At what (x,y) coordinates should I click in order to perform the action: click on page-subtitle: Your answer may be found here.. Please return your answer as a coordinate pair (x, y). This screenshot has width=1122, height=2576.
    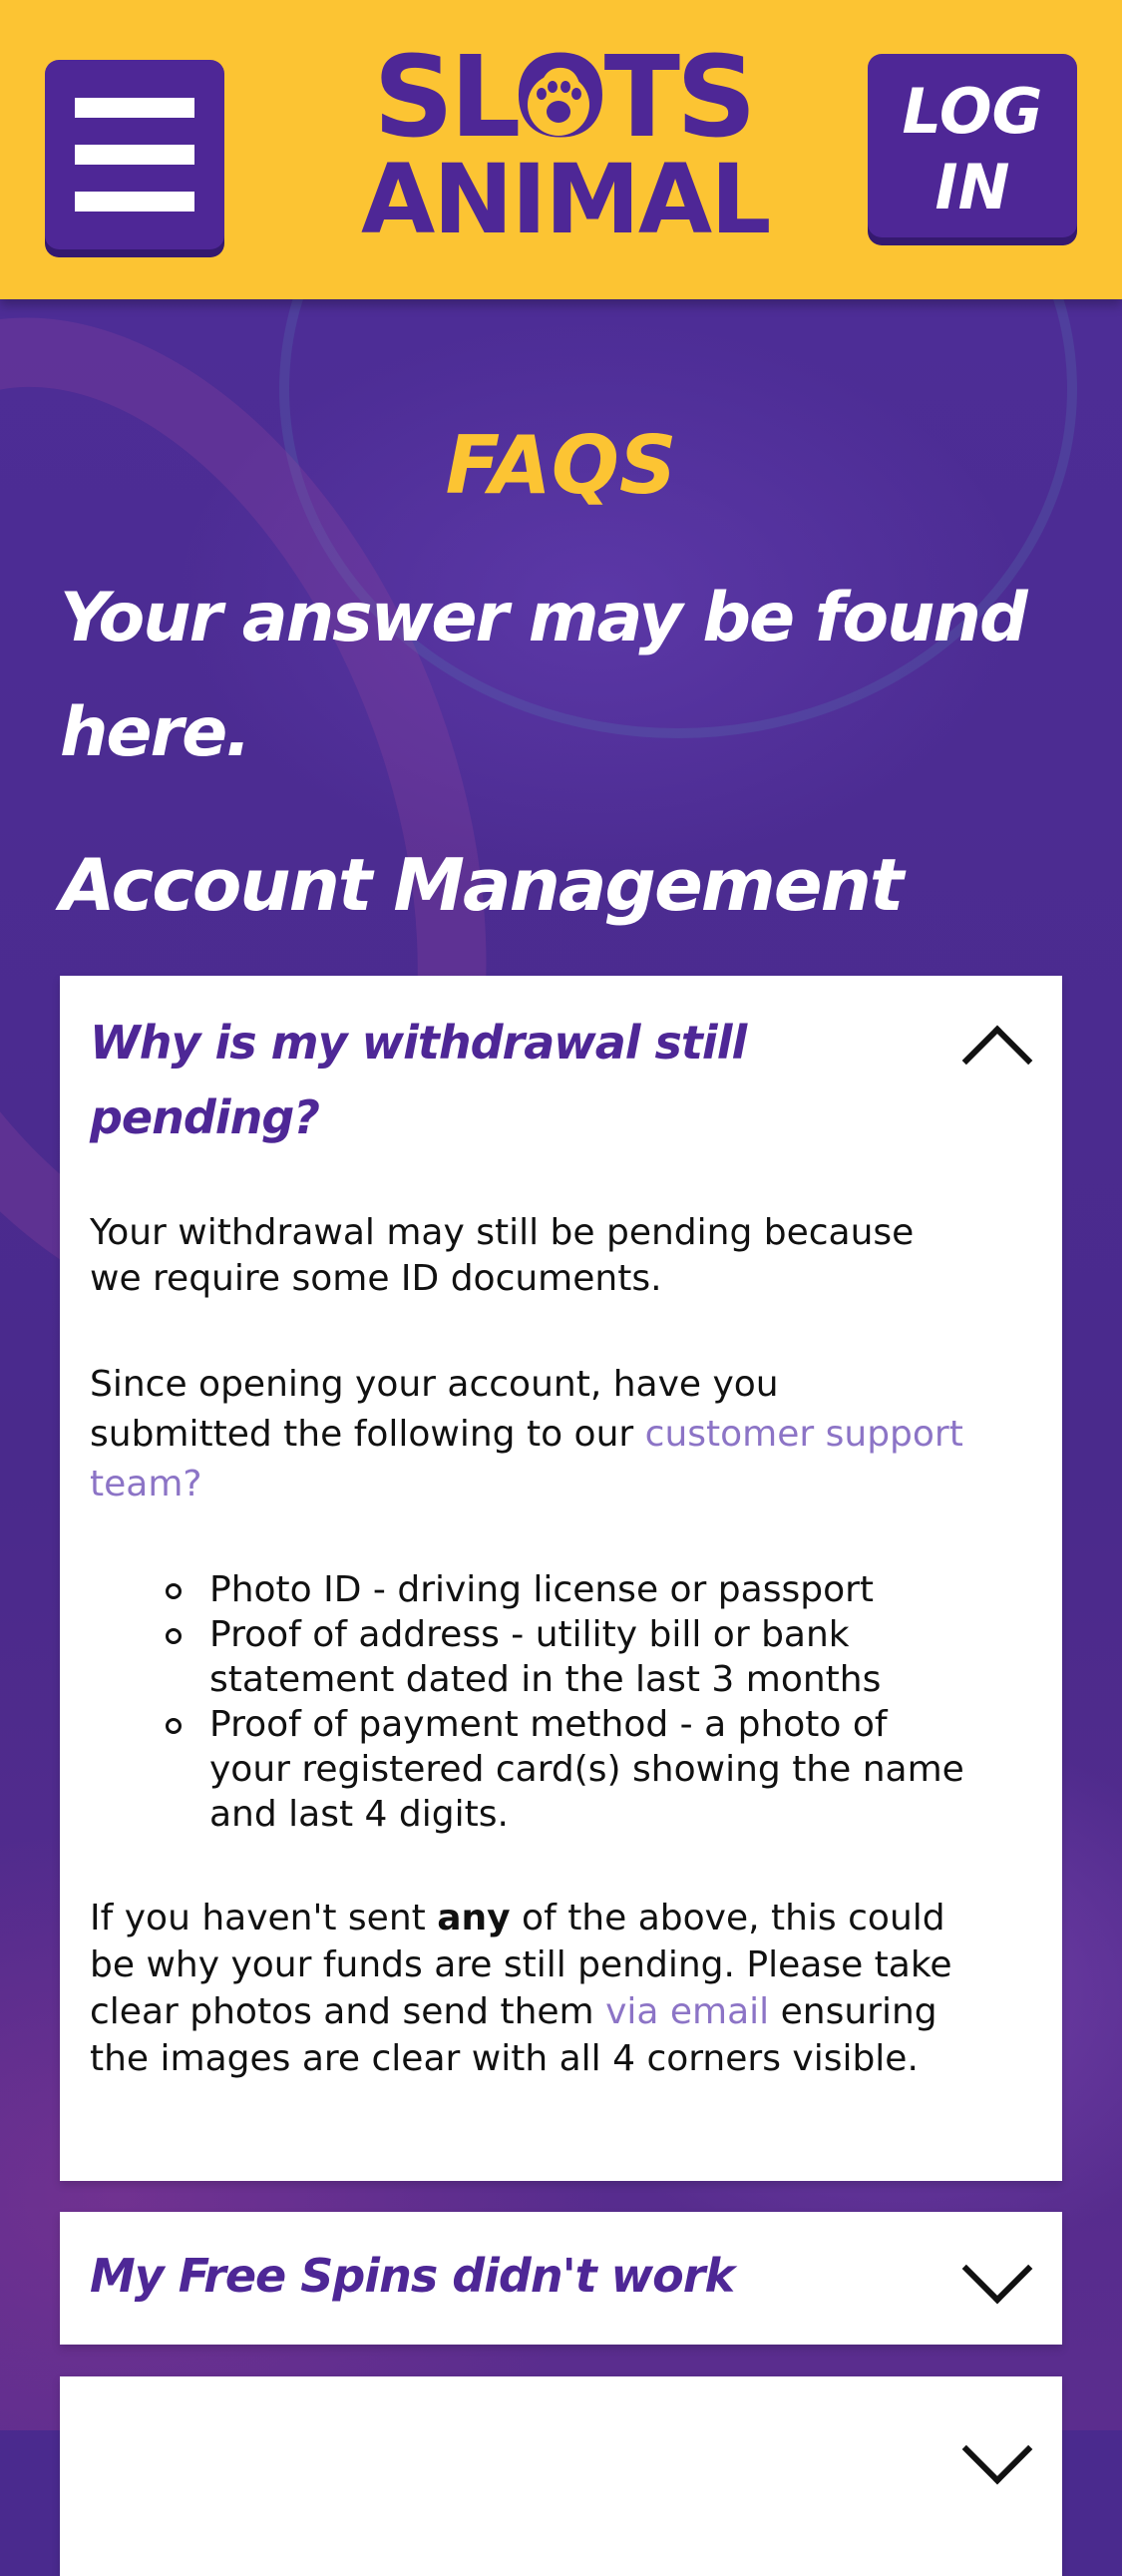
    Looking at the image, I should click on (544, 675).